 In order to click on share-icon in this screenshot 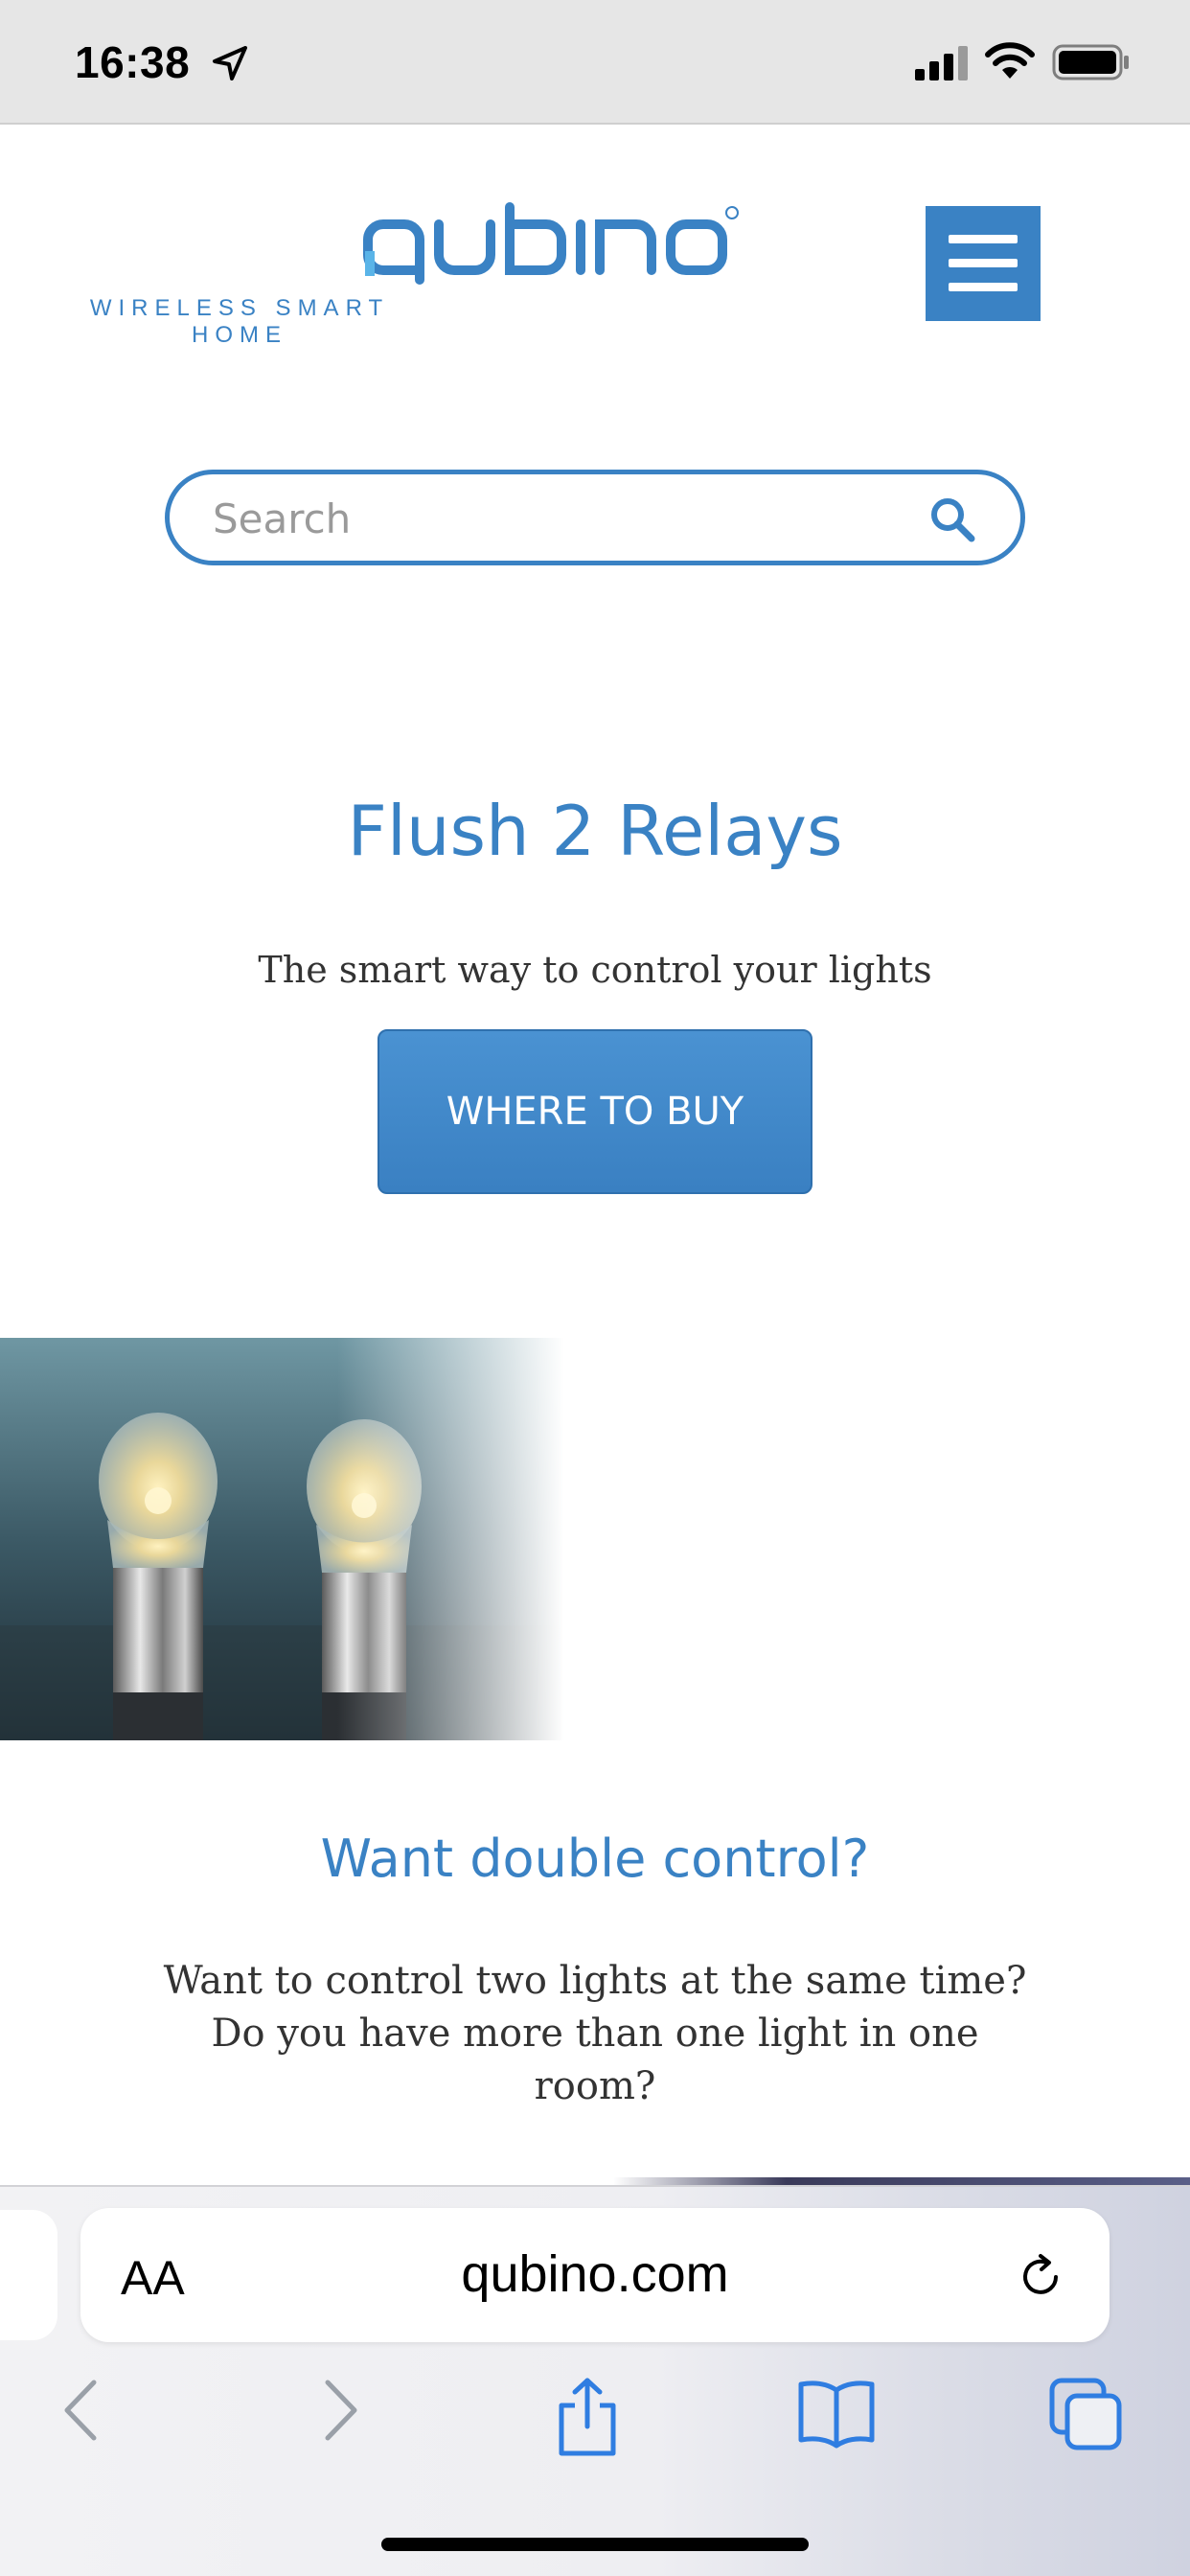, I will do `click(588, 2418)`.